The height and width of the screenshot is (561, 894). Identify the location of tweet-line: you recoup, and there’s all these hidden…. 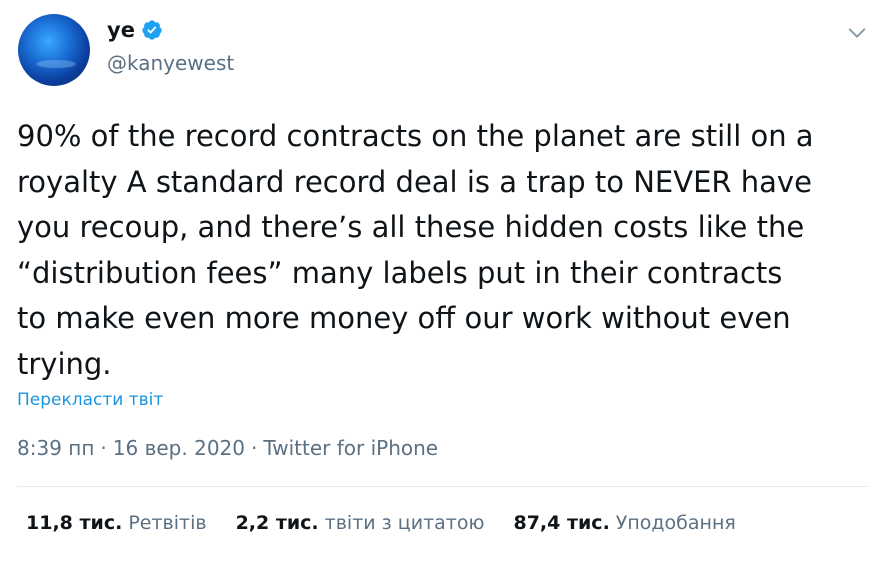
(411, 227).